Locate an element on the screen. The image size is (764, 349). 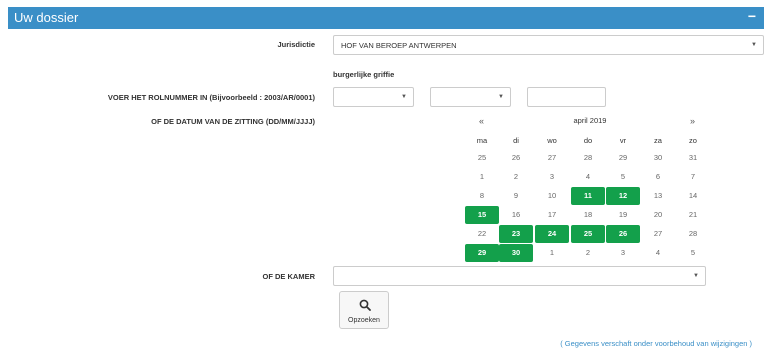
calendar-day: 9 is located at coordinates (516, 195).